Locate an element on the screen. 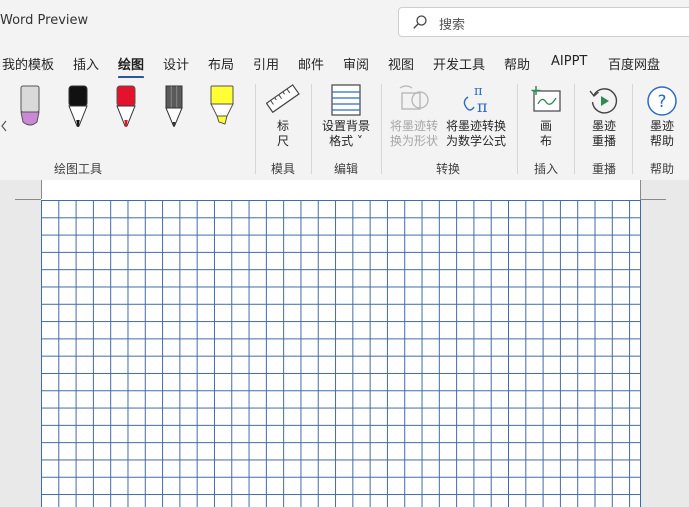 This screenshot has width=689, height=507. tab-aippt: AIPPT is located at coordinates (569, 61).